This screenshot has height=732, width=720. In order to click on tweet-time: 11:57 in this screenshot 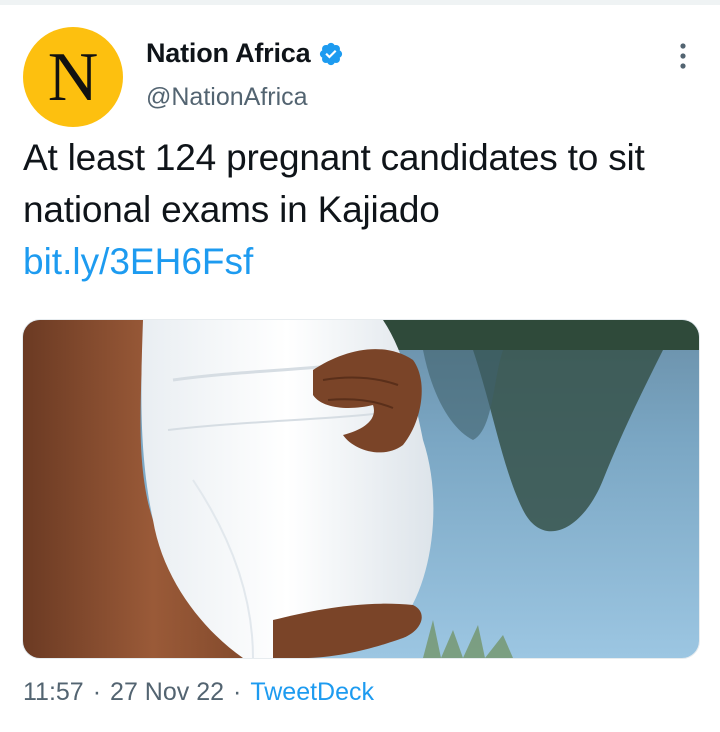, I will do `click(53, 692)`.